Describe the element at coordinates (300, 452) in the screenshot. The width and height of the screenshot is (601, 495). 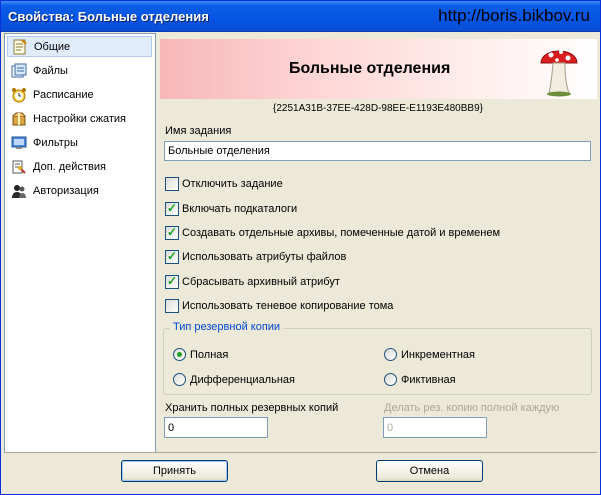
I see `divider` at that location.